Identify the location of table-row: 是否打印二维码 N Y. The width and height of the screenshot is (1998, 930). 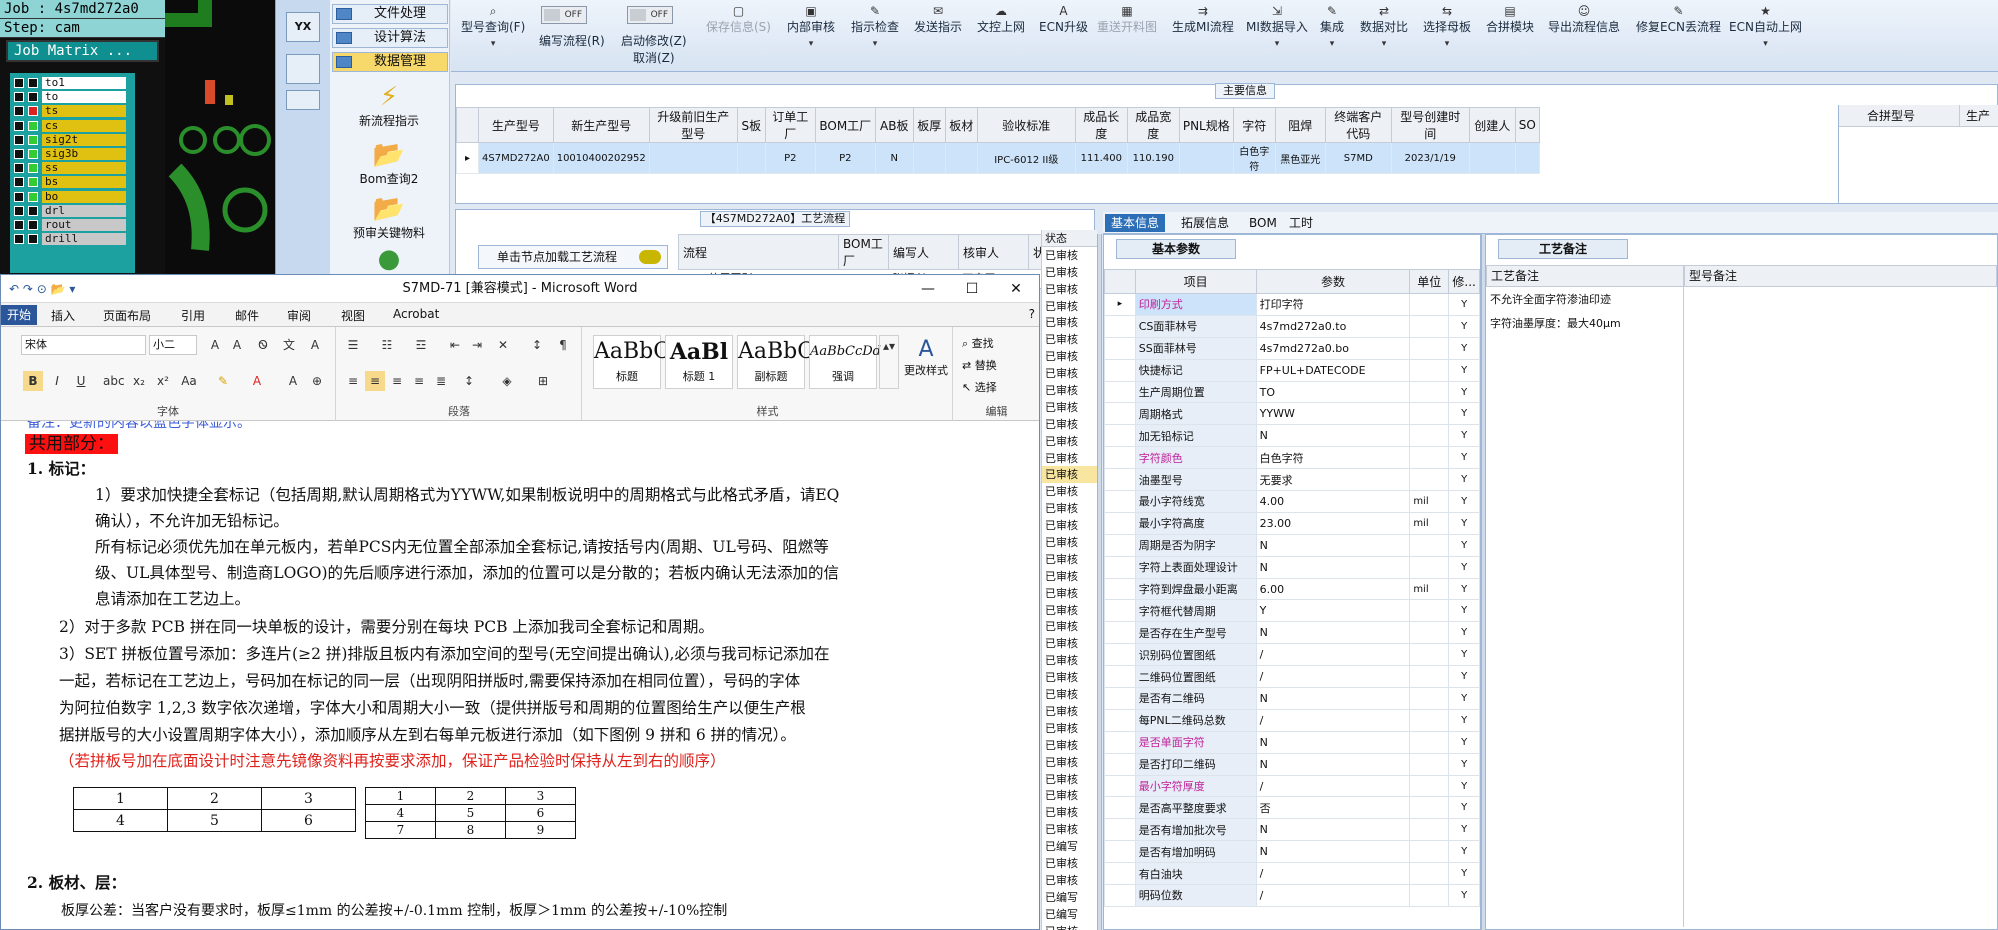
(1292, 764).